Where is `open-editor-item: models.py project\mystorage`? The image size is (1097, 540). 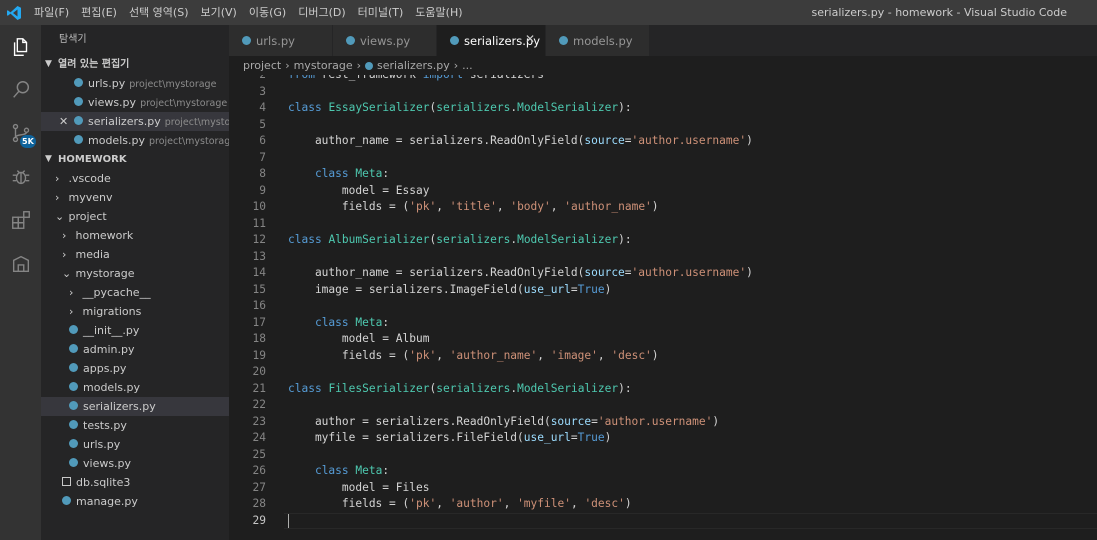 open-editor-item: models.py project\mystorage is located at coordinates (135, 140).